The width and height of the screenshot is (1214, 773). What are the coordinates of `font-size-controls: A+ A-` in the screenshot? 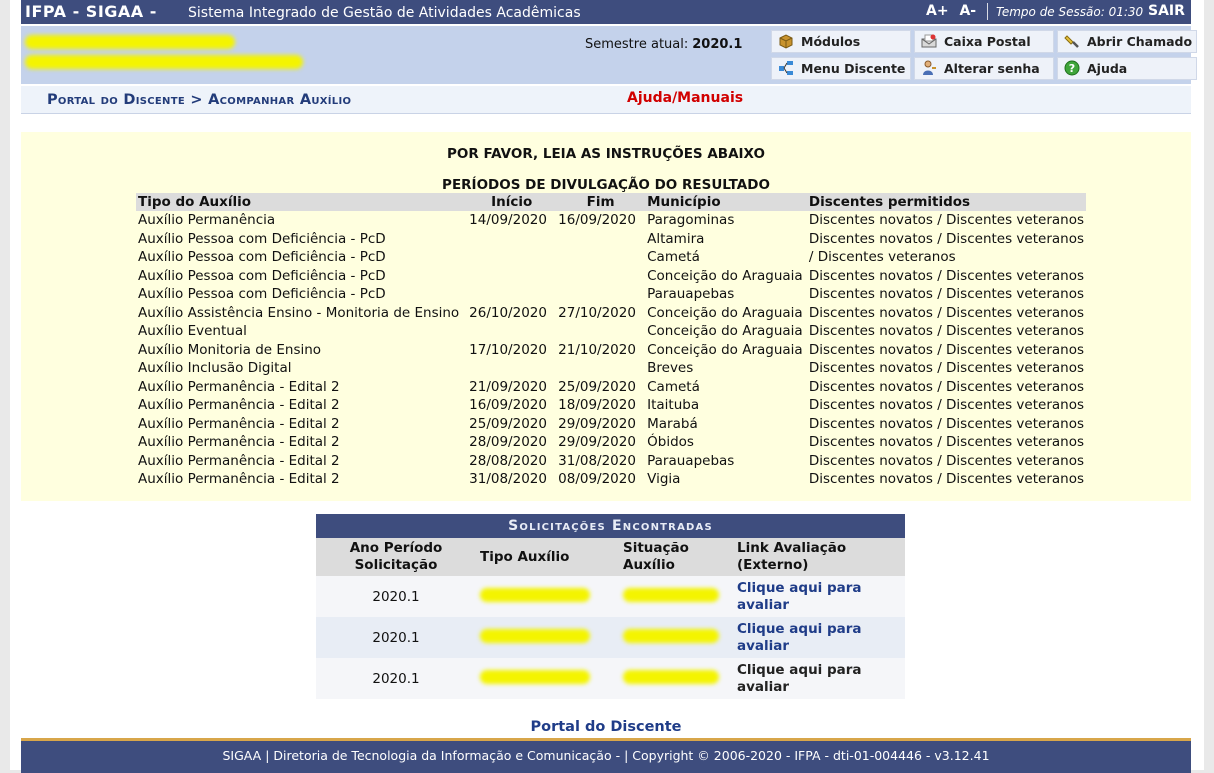 It's located at (954, 11).